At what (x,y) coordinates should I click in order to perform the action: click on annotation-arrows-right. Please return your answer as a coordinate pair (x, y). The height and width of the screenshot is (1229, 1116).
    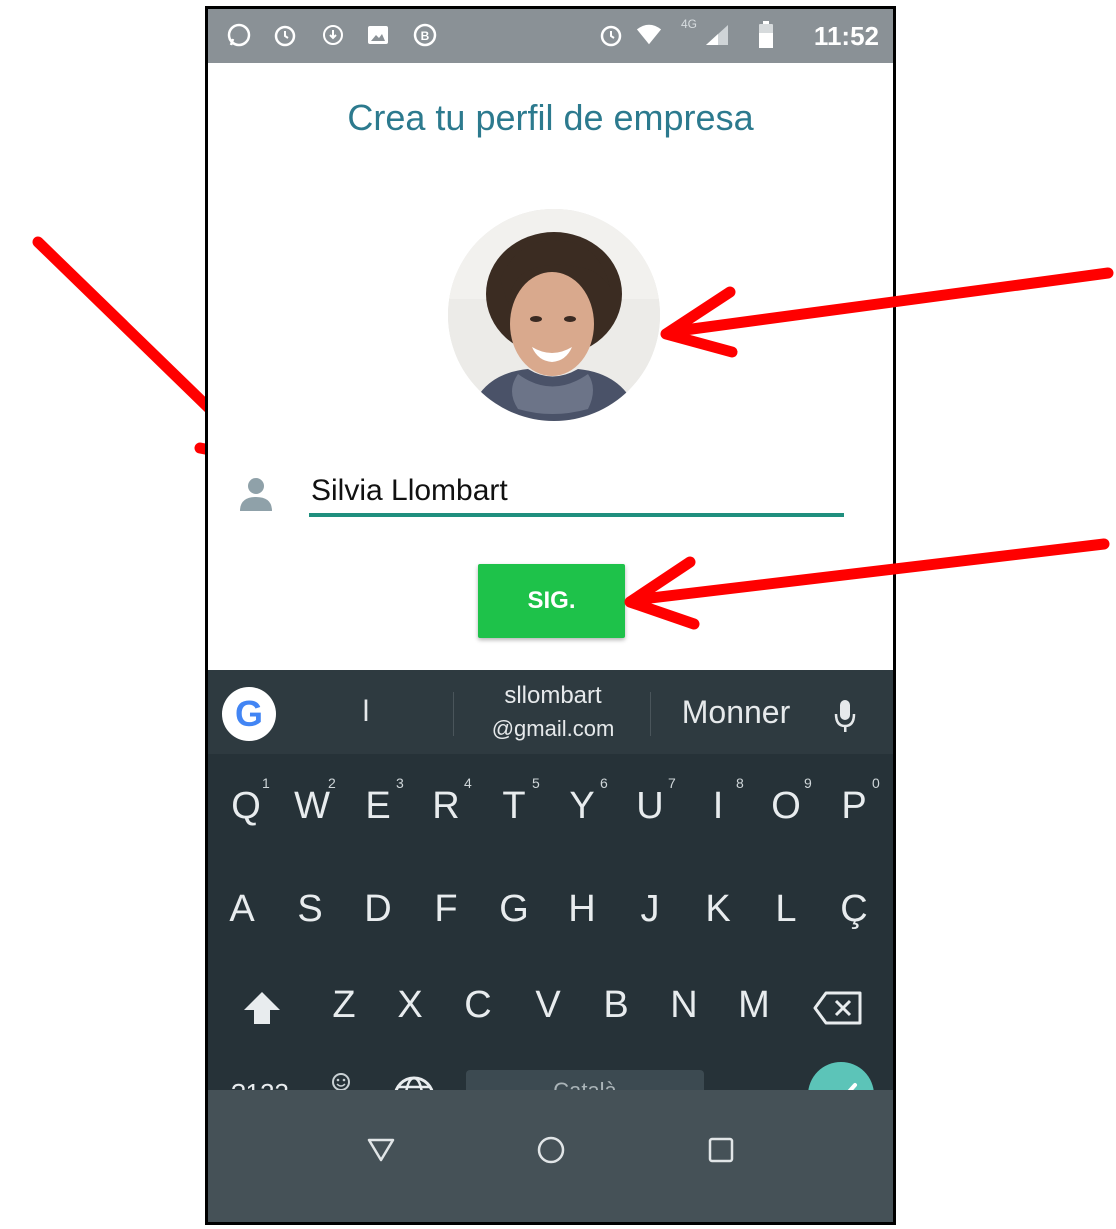
    Looking at the image, I should click on (869, 448).